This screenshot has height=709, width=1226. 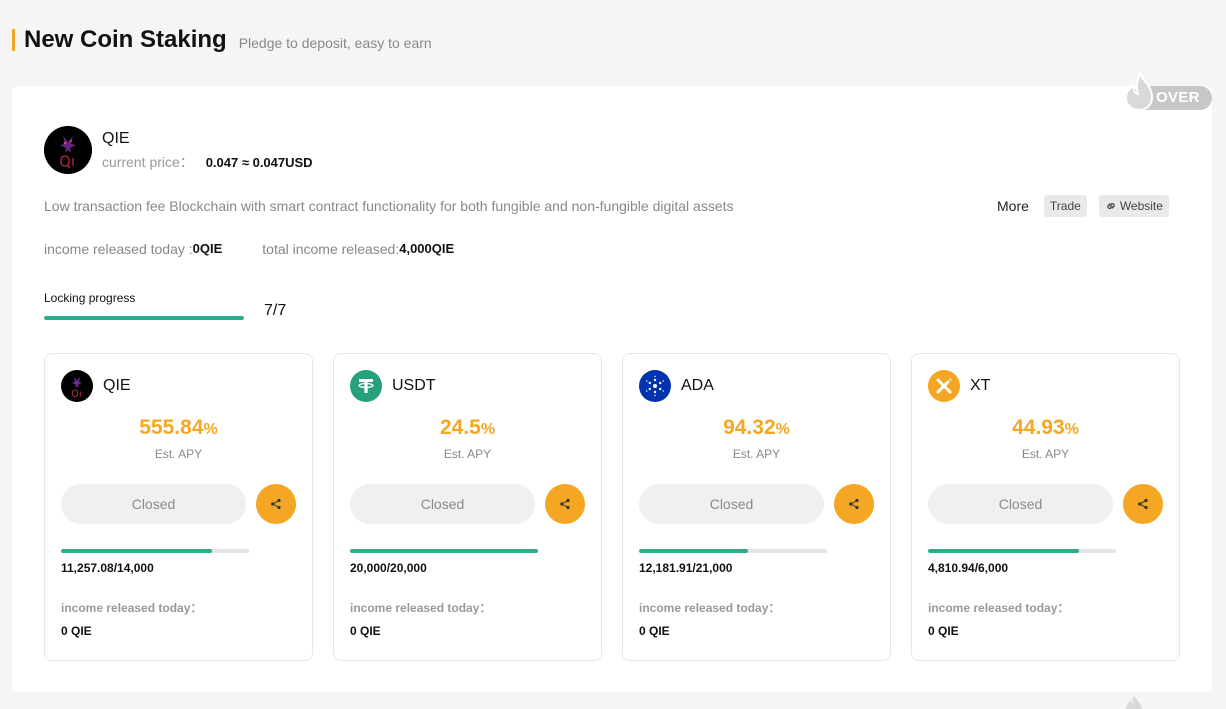 I want to click on website-label: Website, so click(x=1141, y=206).